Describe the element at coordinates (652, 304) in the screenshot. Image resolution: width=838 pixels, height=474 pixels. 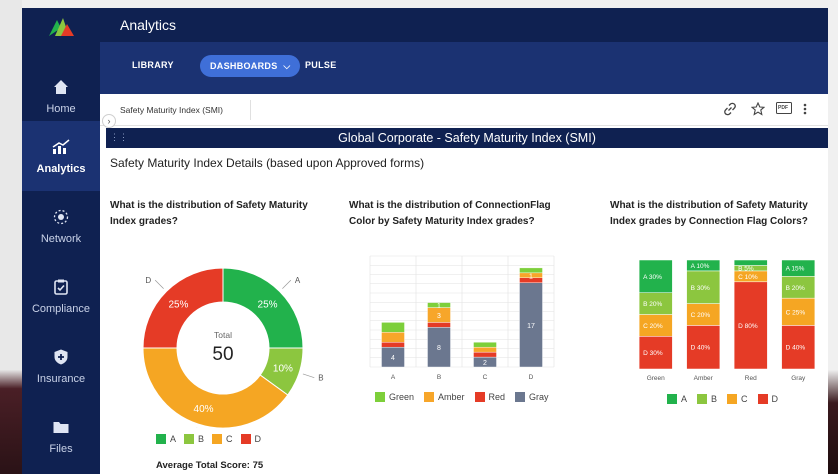
I see `bar-value-label: B 20%` at that location.